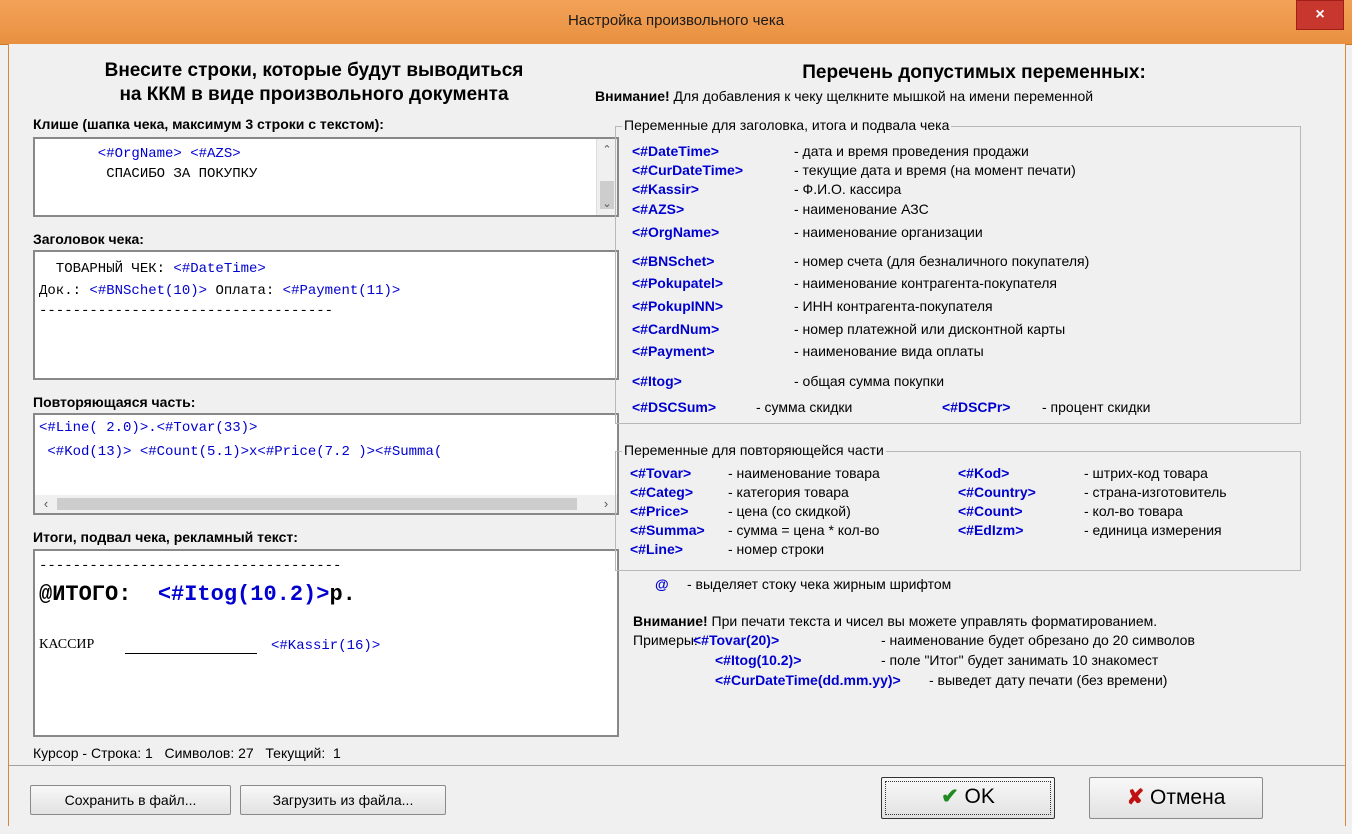 The image size is (1352, 834). Describe the element at coordinates (191, 653) in the screenshot. I see `signature-line` at that location.